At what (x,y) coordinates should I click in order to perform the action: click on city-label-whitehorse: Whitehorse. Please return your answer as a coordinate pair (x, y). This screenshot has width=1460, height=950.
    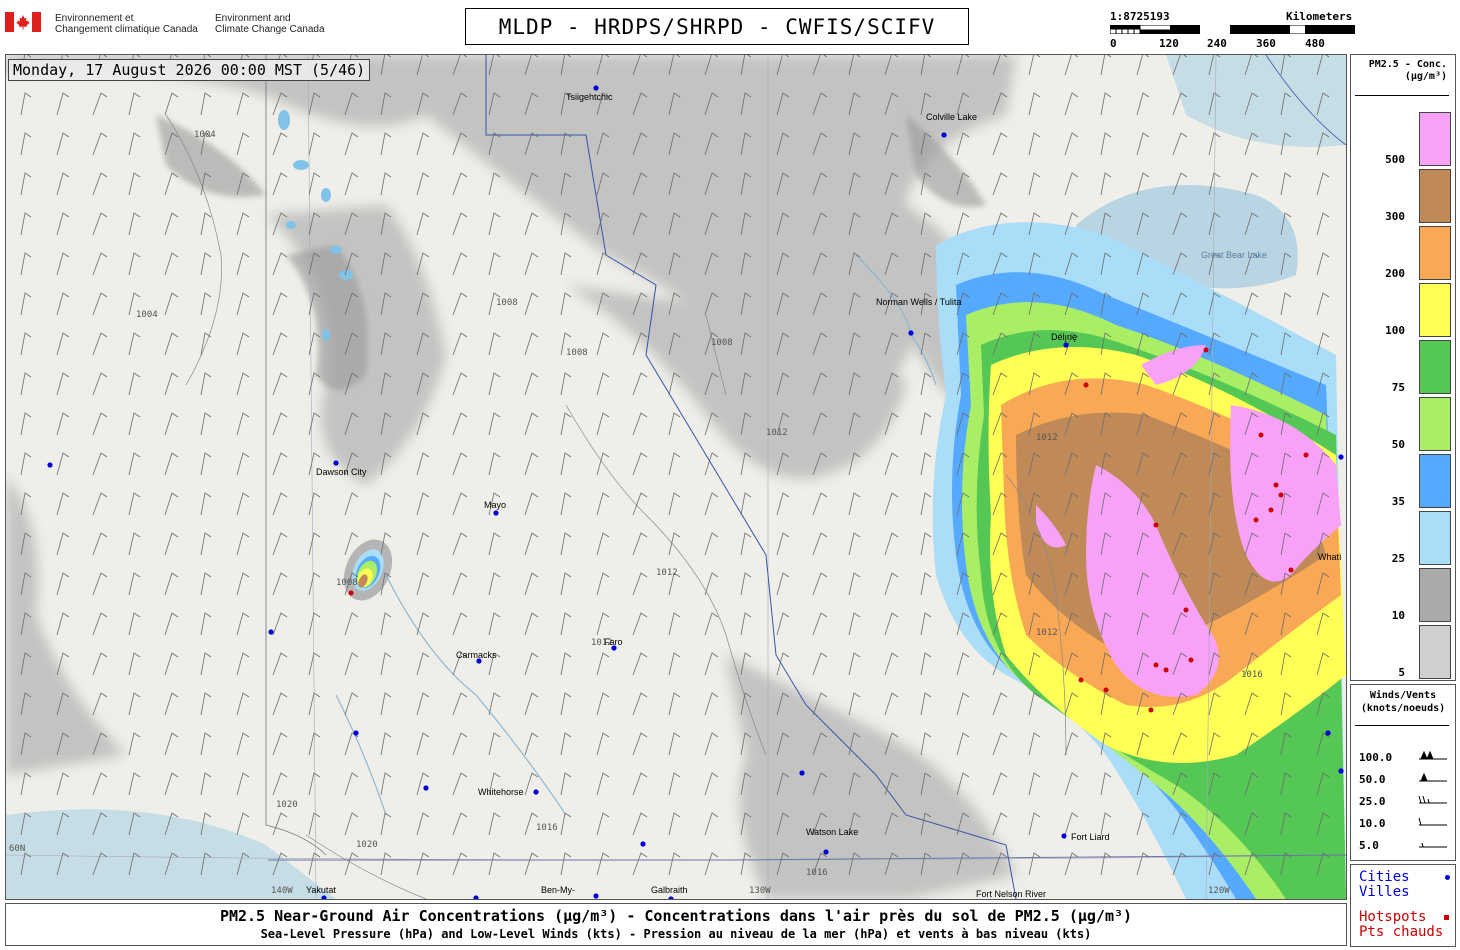
    Looking at the image, I should click on (501, 792).